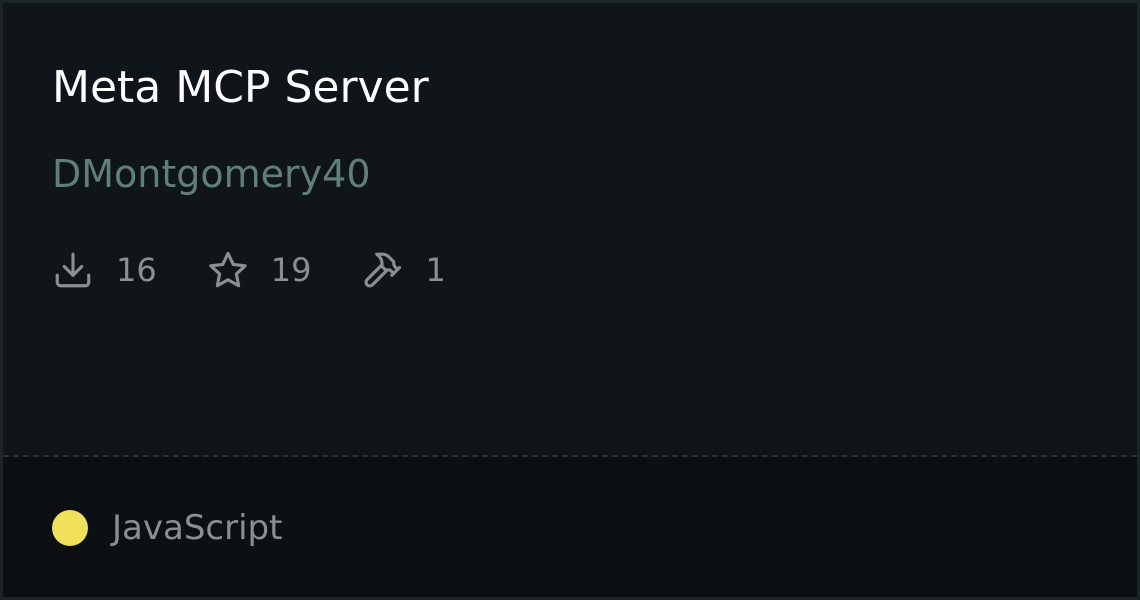 This screenshot has width=1140, height=600. I want to click on star-icon, so click(228, 270).